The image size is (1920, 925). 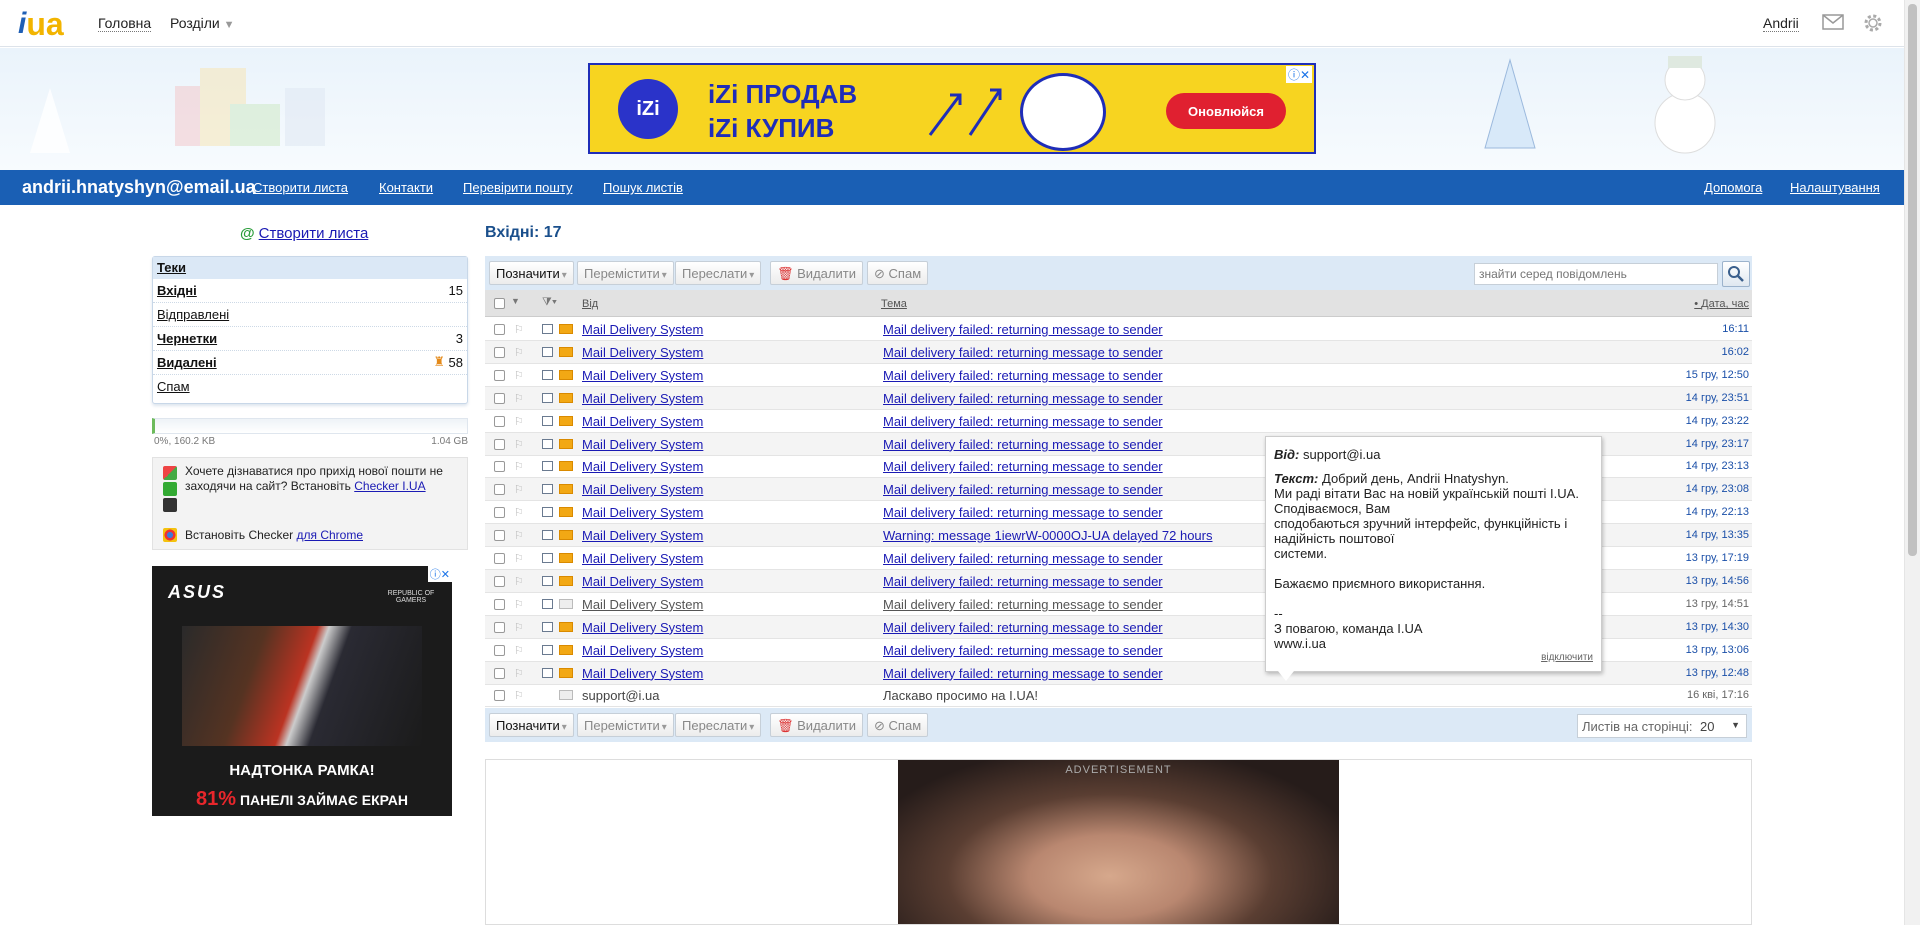 I want to click on help-link: Допомога, so click(x=1733, y=187).